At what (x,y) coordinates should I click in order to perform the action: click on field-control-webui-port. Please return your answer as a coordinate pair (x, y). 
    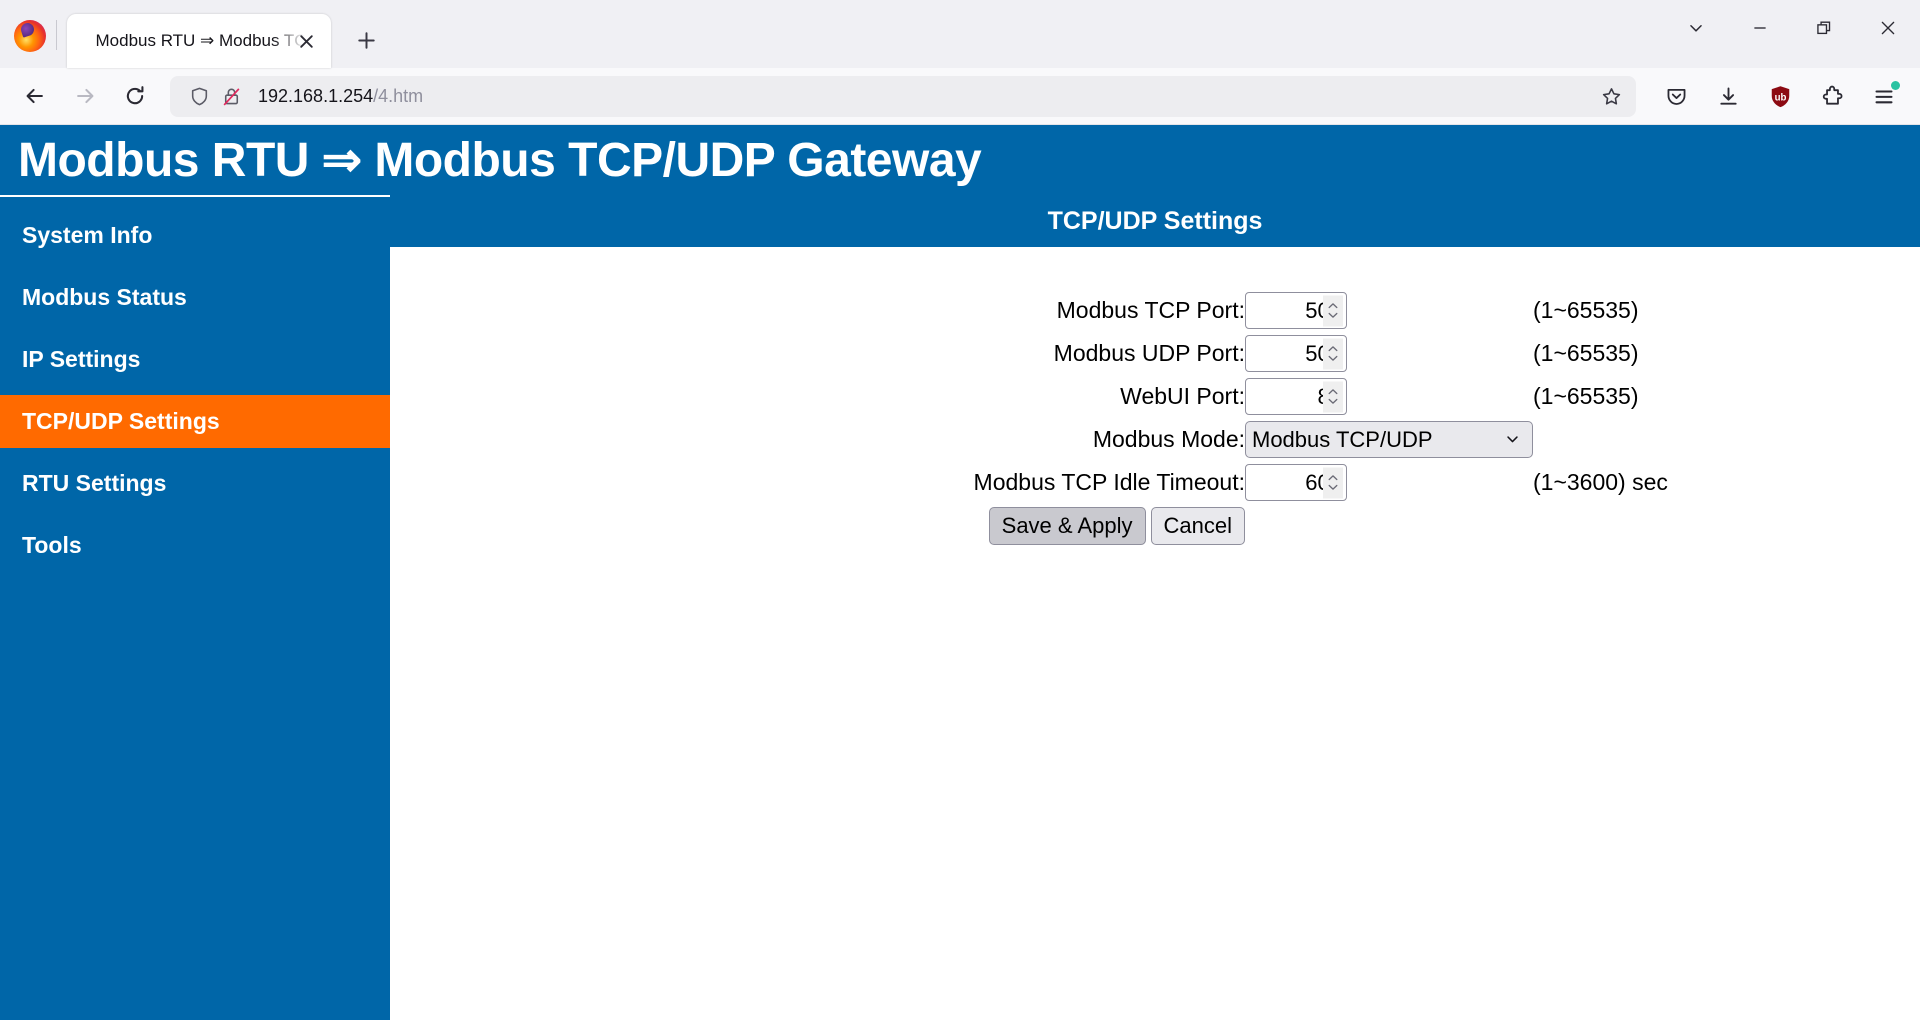
    Looking at the image, I should click on (1389, 396).